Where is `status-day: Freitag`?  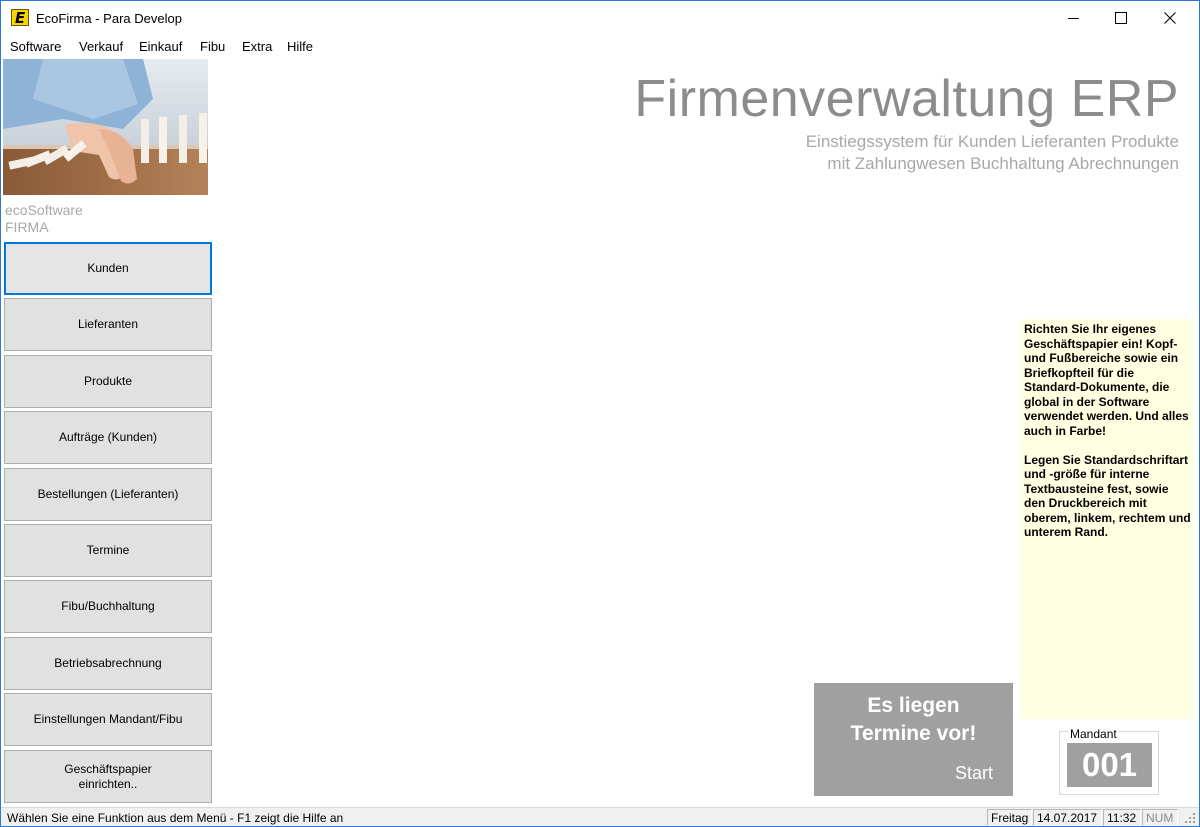
status-day: Freitag is located at coordinates (1009, 817).